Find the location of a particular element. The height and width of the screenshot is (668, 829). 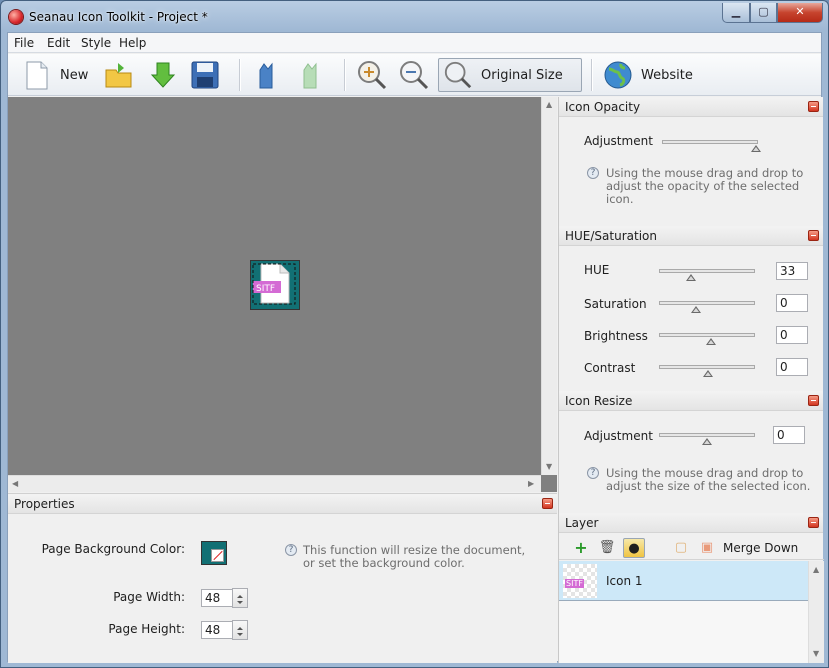

menu-edit: Edit is located at coordinates (58, 43).